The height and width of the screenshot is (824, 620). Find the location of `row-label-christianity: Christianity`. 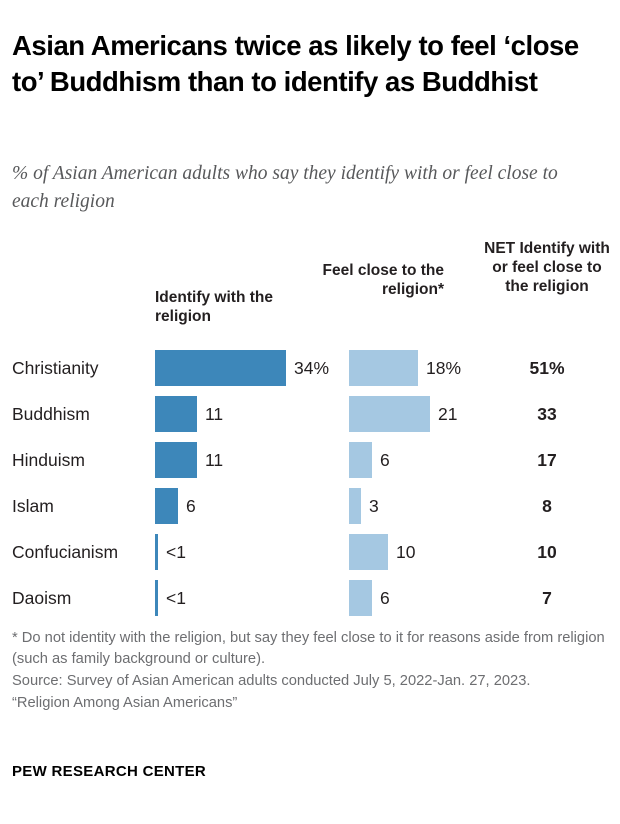

row-label-christianity: Christianity is located at coordinates (55, 368).